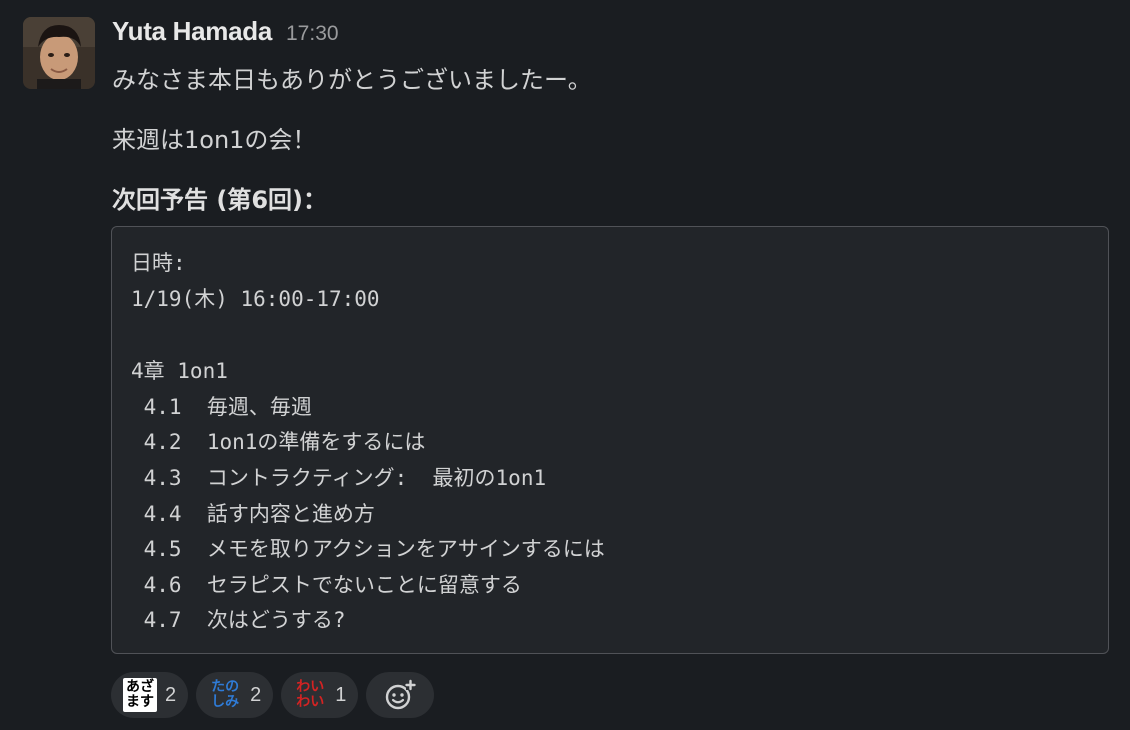 The image size is (1130, 730). I want to click on message-timestamp: 17:30, so click(312, 34).